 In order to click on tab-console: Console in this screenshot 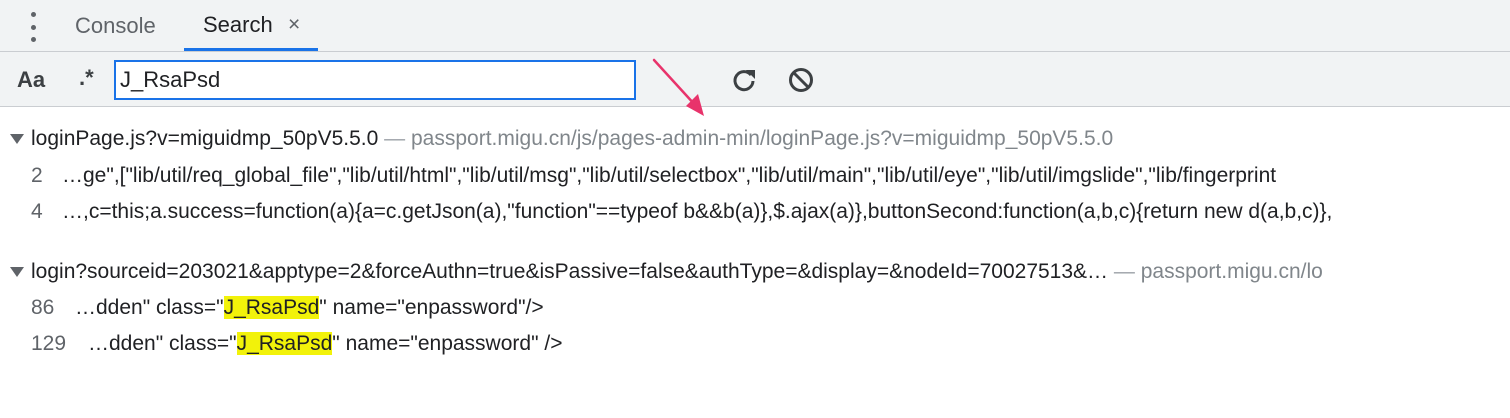, I will do `click(115, 25)`.